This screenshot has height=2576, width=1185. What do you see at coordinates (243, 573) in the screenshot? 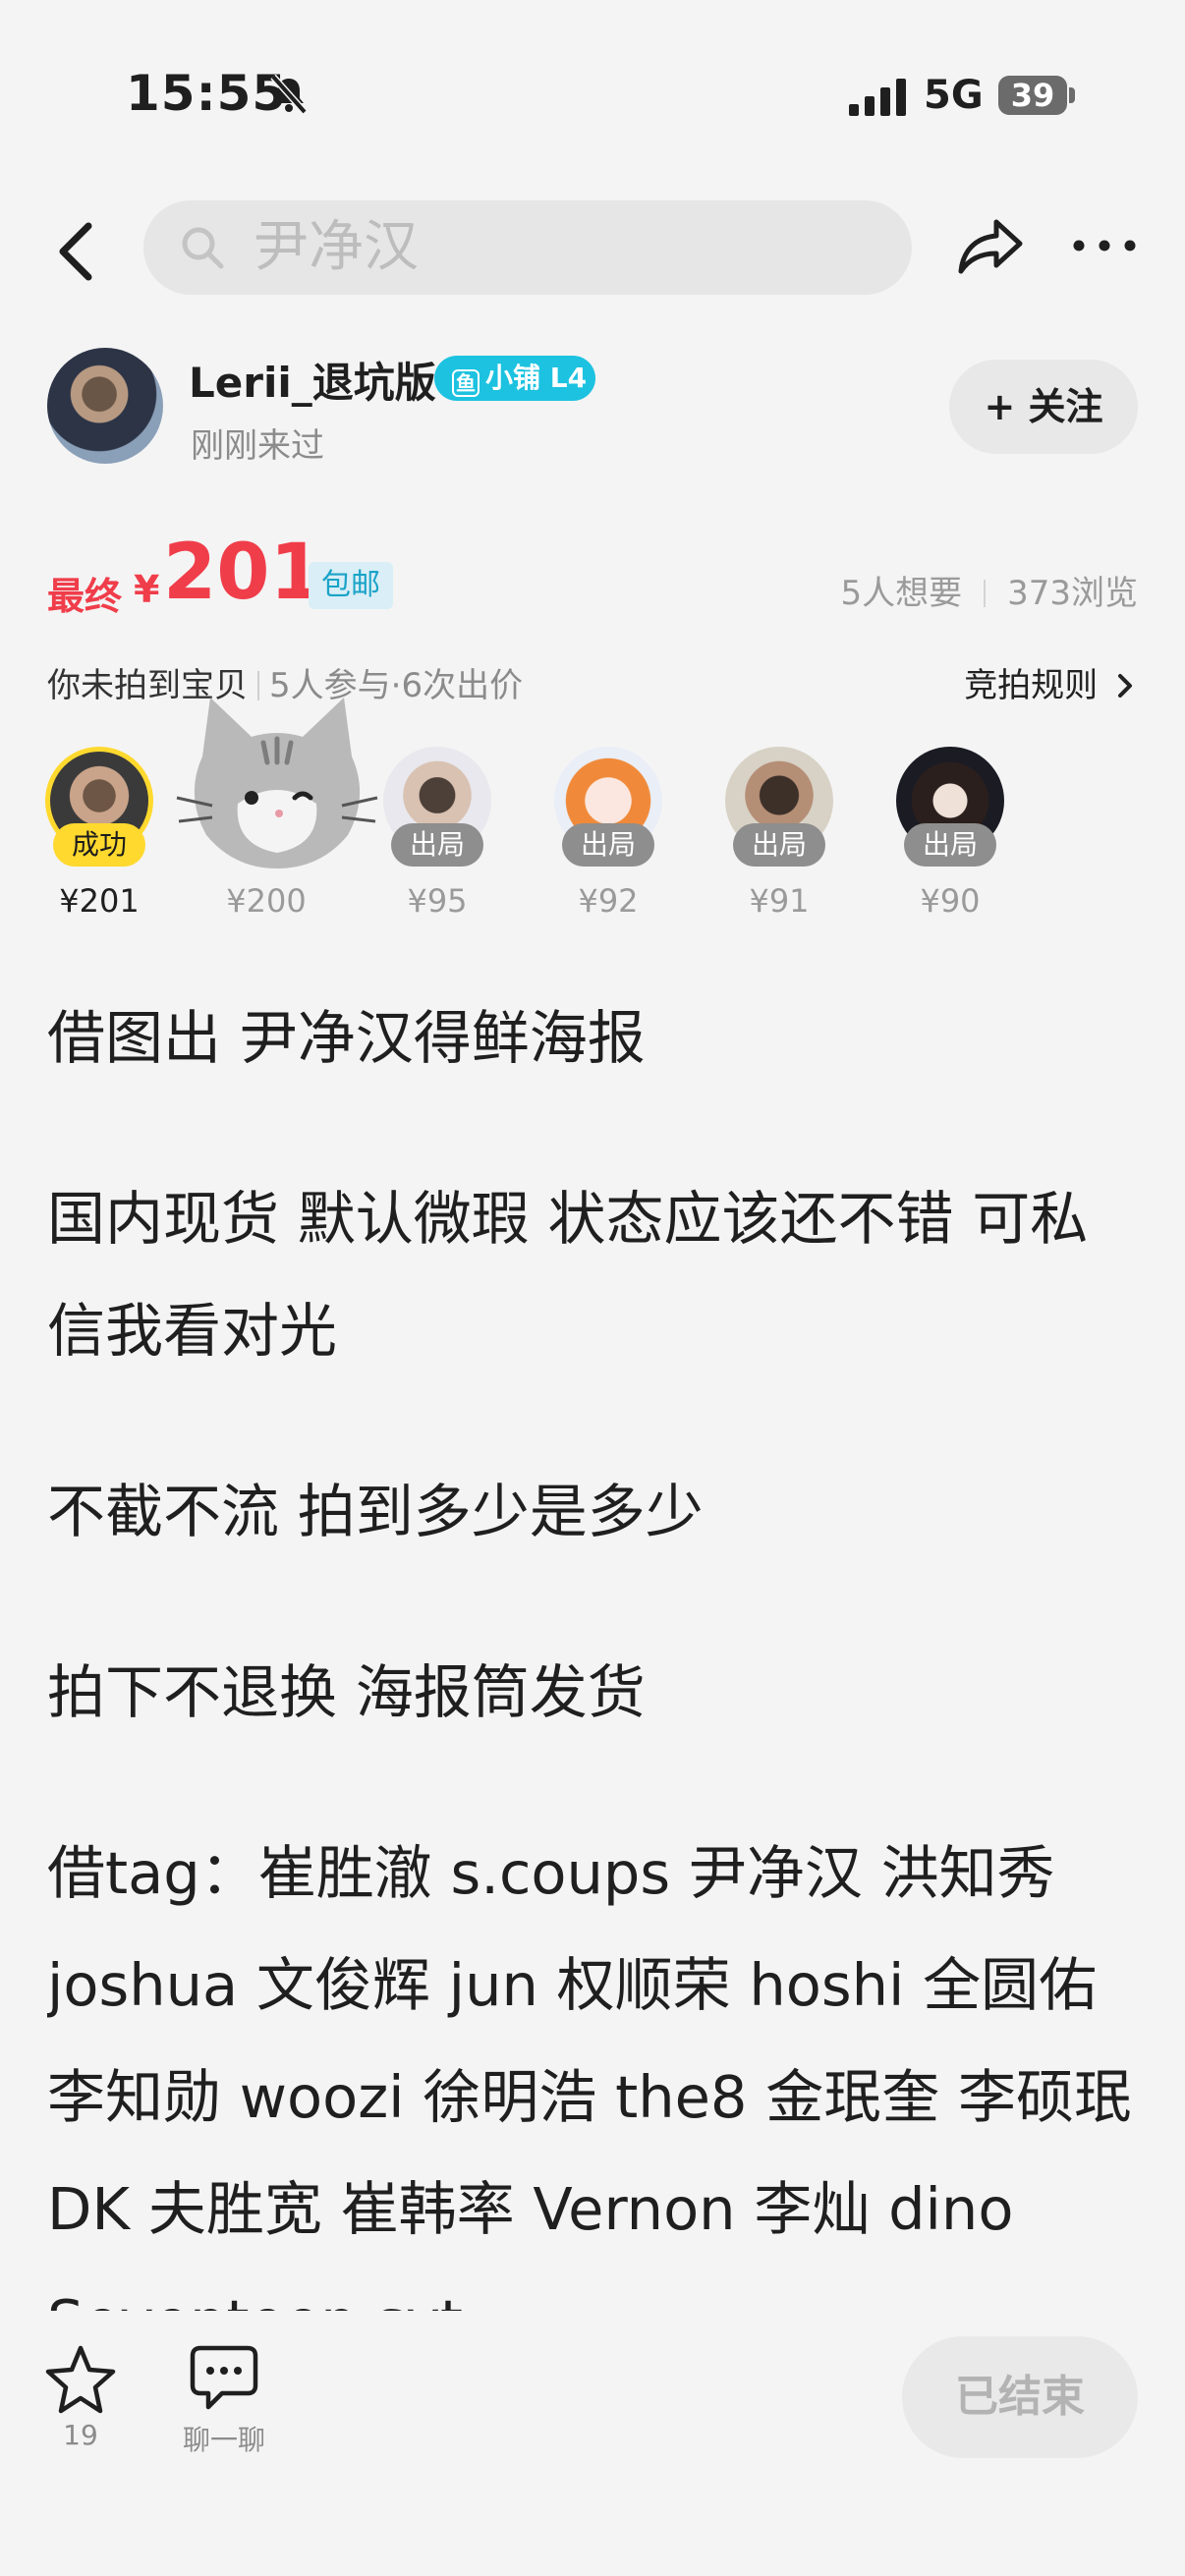
I see `final-price: 201` at bounding box center [243, 573].